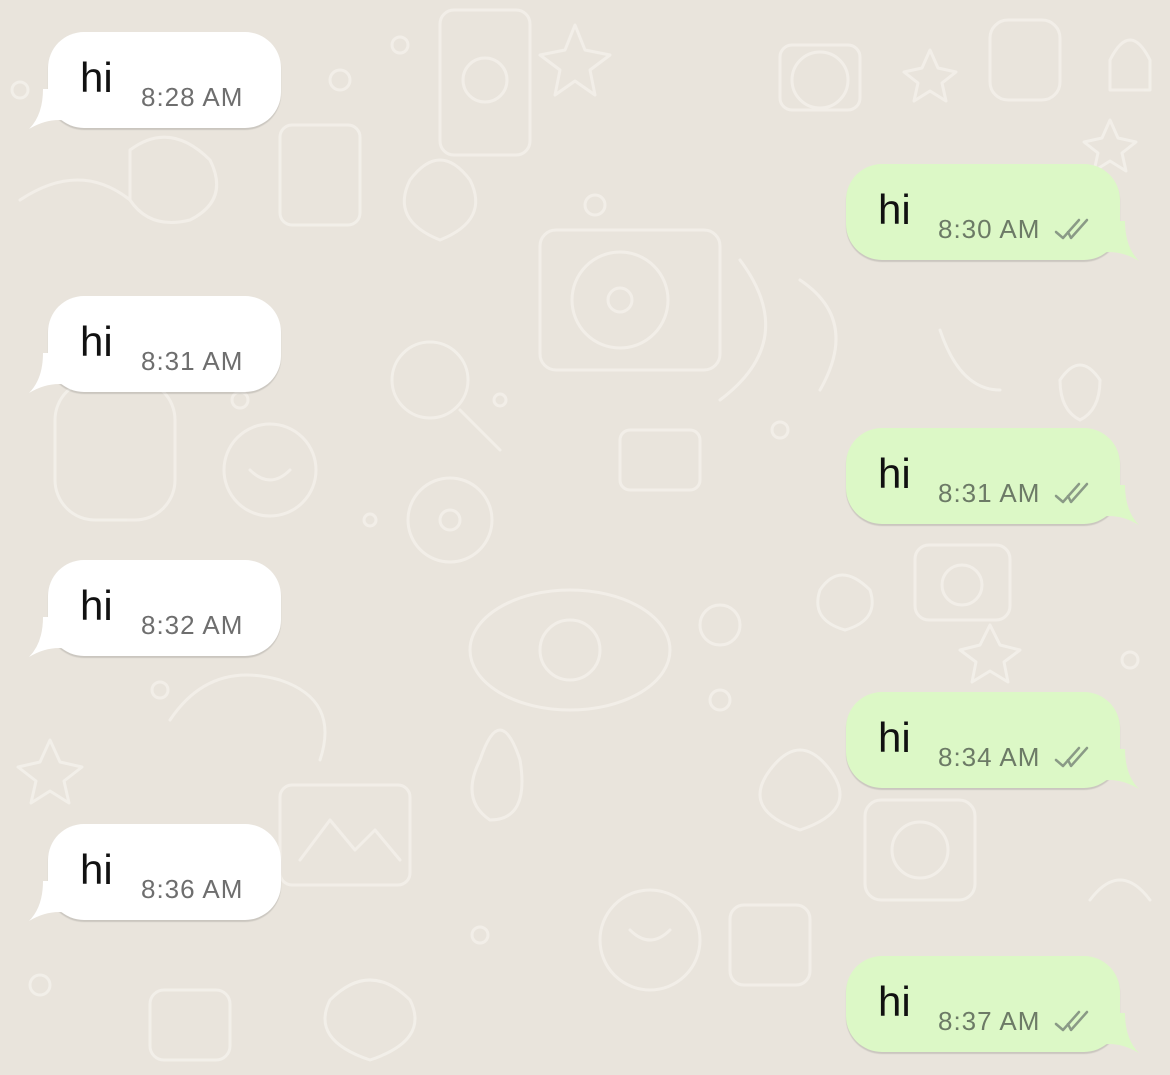 The image size is (1170, 1075). What do you see at coordinates (992, 476) in the screenshot?
I see `outgoing-message: hi 8:31 AM` at bounding box center [992, 476].